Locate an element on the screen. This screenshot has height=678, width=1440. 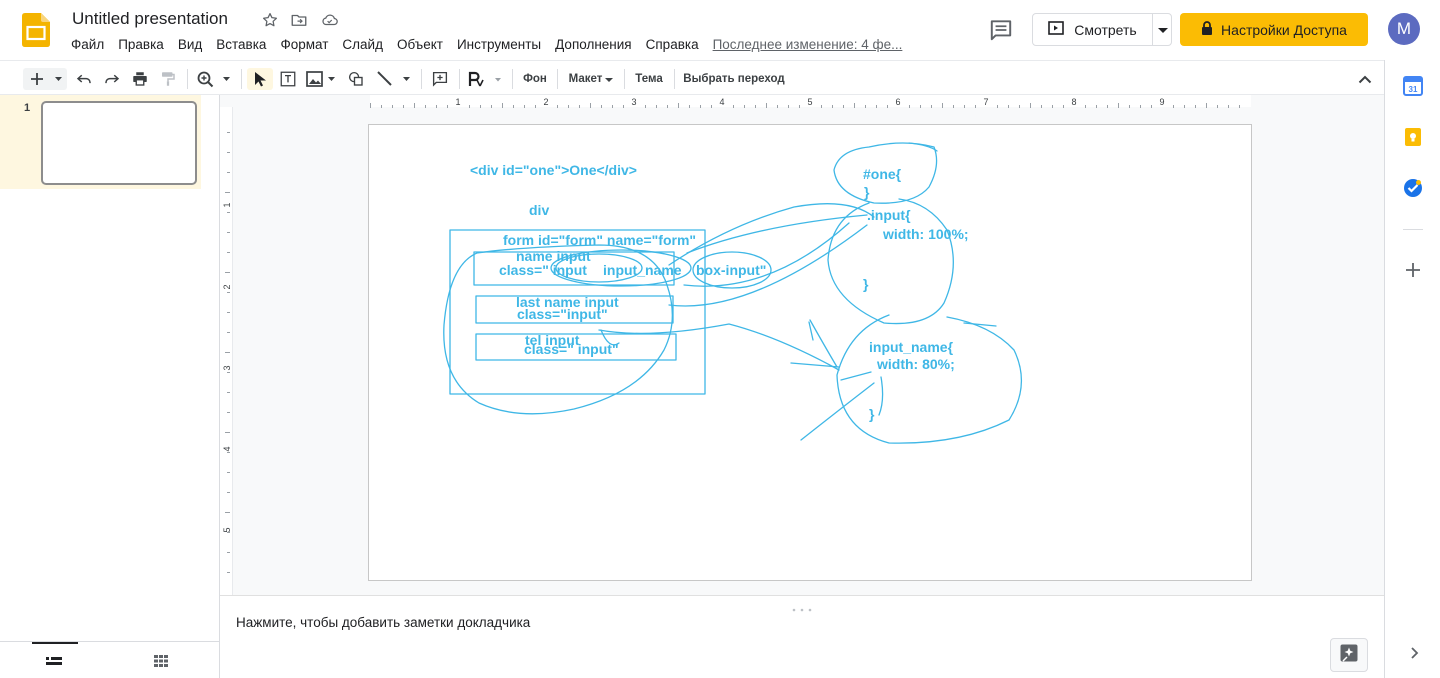
present-button-group: Смотреть is located at coordinates (1102, 29).